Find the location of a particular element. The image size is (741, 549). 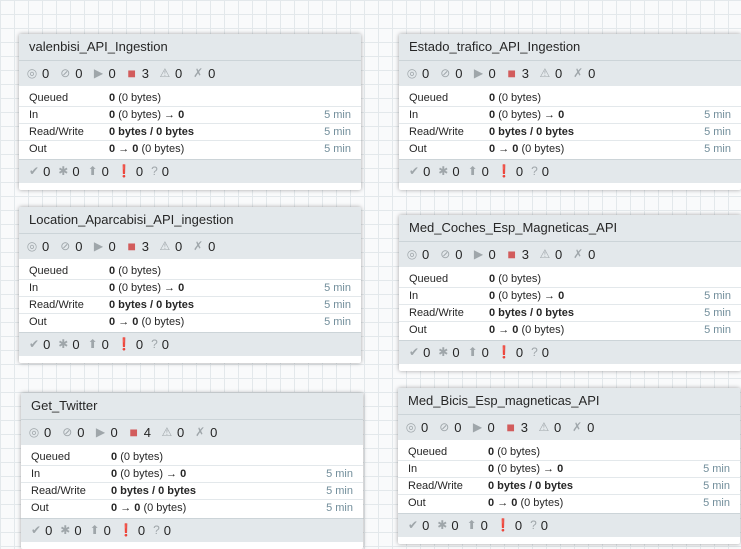

out-row: Out 0 → 0 (0 bytes) 5 min is located at coordinates (190, 149).